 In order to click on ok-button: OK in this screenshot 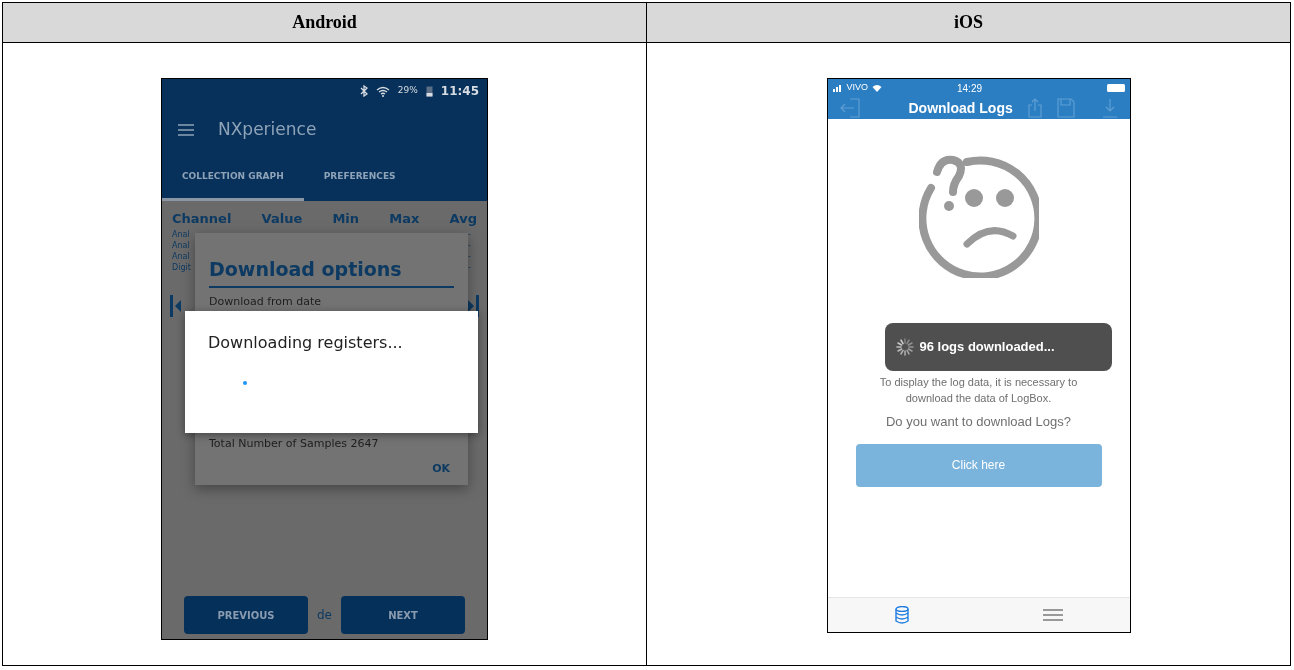, I will do `click(441, 468)`.